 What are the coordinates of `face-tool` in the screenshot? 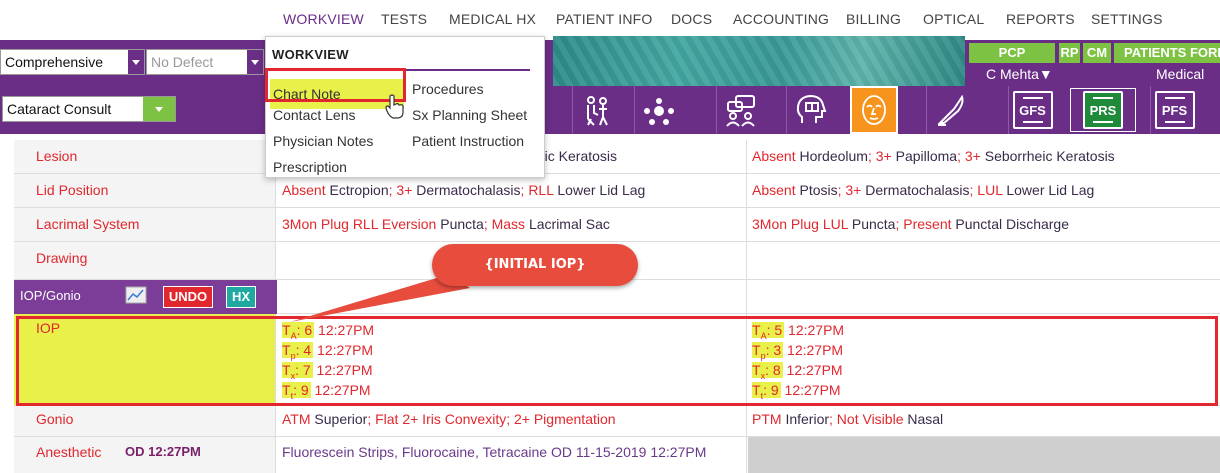 It's located at (874, 110).